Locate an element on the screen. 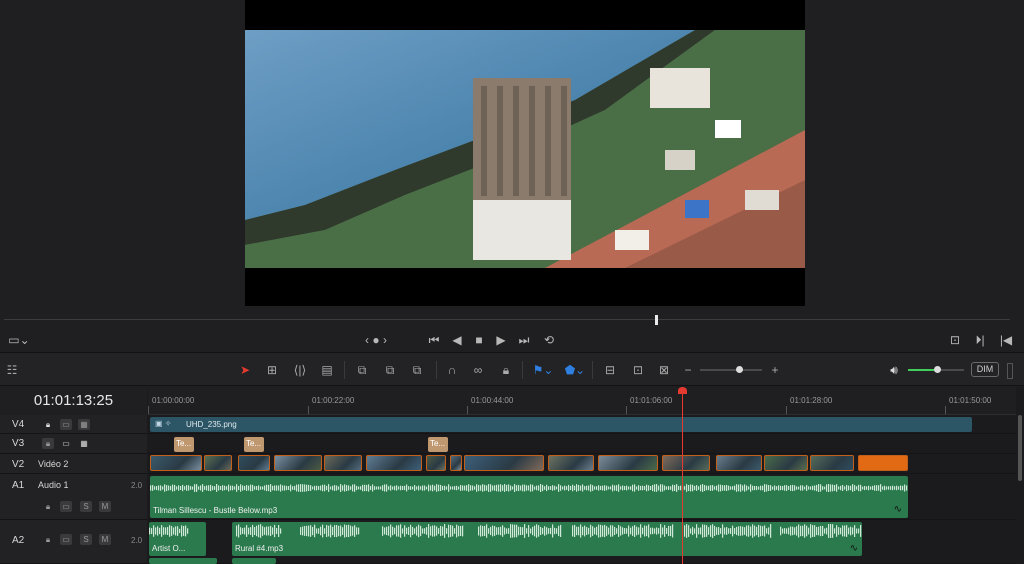 Image resolution: width=1024 pixels, height=564 pixels. zoom-out-icon: − is located at coordinates (688, 370).